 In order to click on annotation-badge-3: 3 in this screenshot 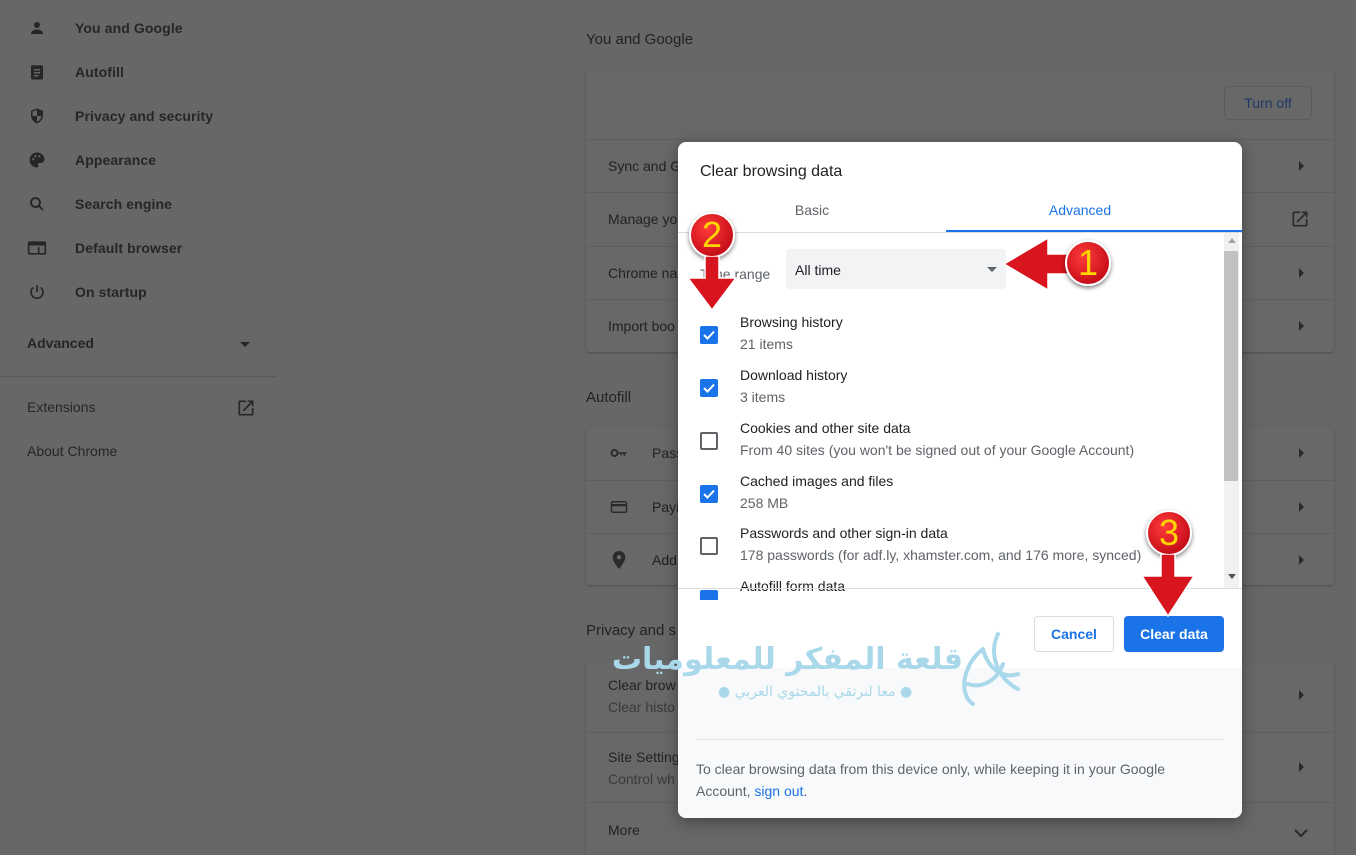, I will do `click(1169, 533)`.